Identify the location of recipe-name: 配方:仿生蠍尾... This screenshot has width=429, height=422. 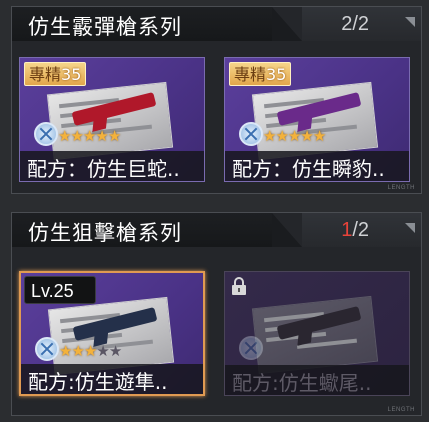
(302, 383).